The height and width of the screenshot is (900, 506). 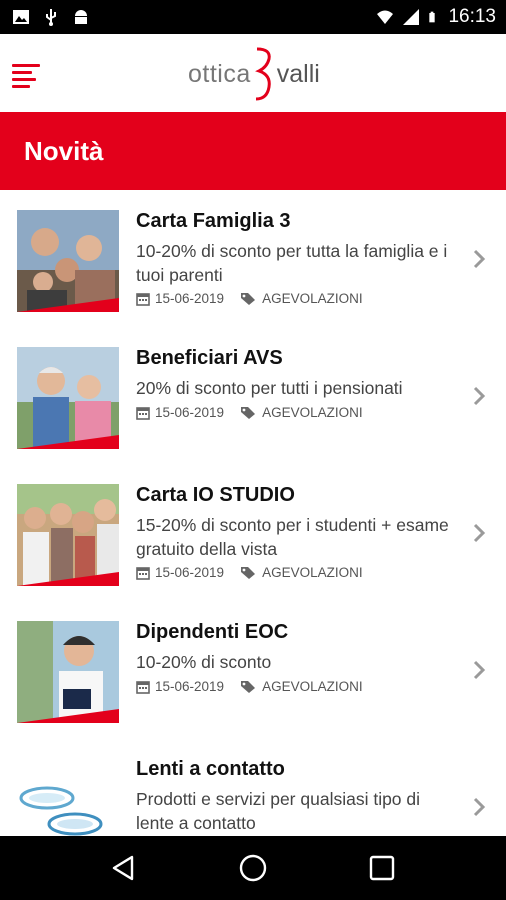 What do you see at coordinates (204, 662) in the screenshot?
I see `news-description: 10-20% di sconto` at bounding box center [204, 662].